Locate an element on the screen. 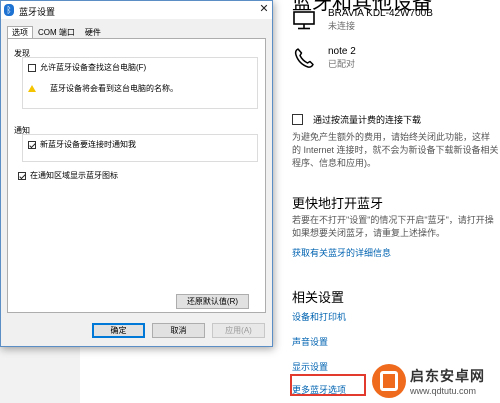 Image resolution: width=500 pixels, height=403 pixels. warning-text: 蓝牙设备将会看到这台电脑的名称。 is located at coordinates (114, 88).